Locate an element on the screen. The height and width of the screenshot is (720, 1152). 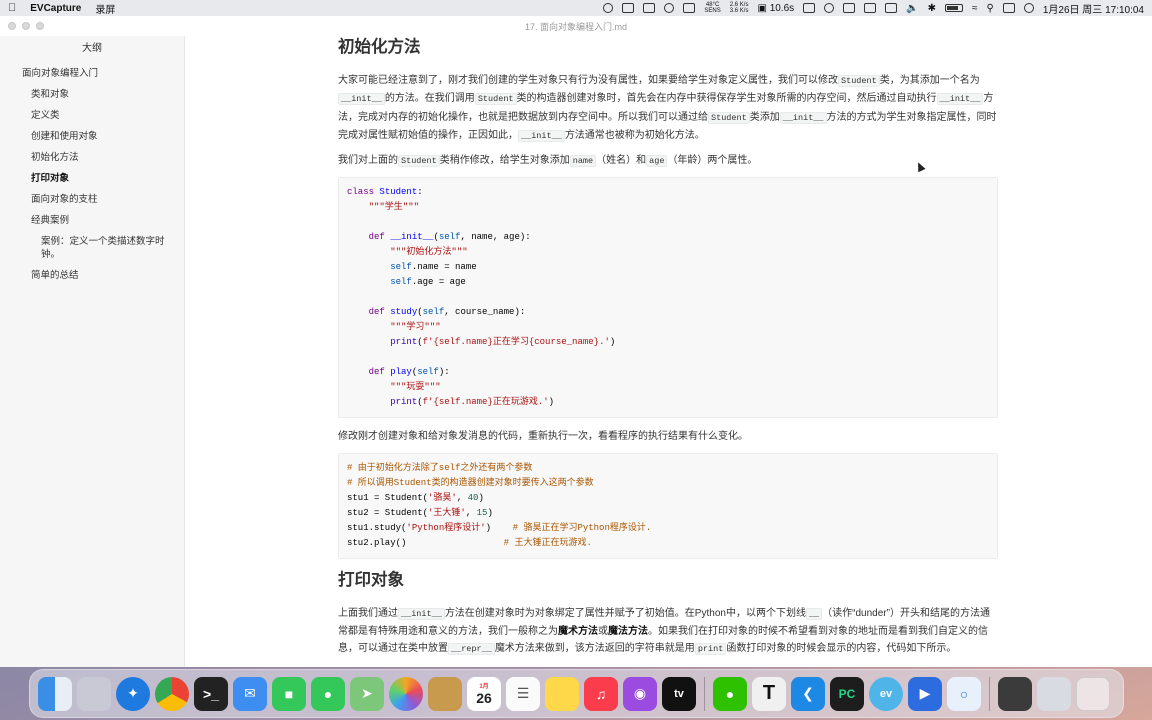
outline-item: 面向对象编程入门 is located at coordinates (92, 73).